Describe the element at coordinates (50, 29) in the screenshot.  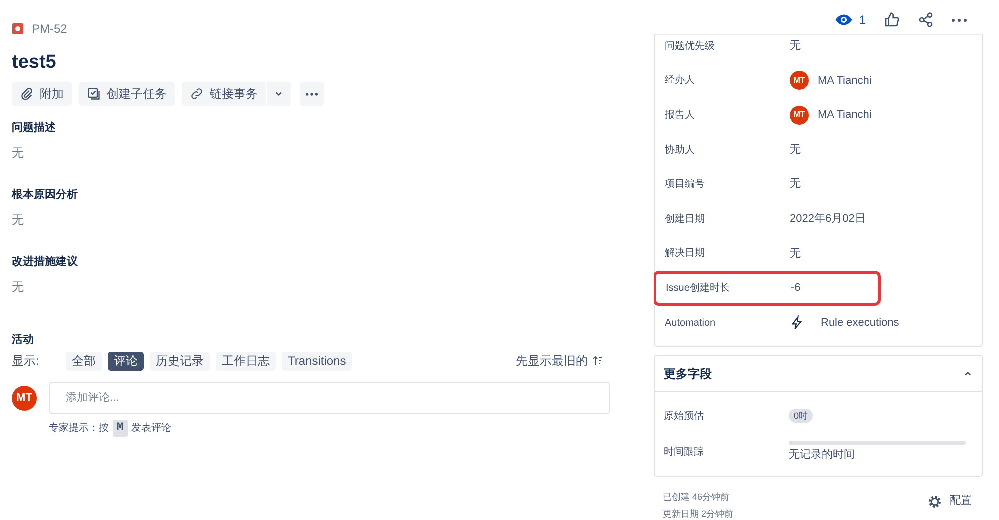
I see `issue-key-link: PM-52` at that location.